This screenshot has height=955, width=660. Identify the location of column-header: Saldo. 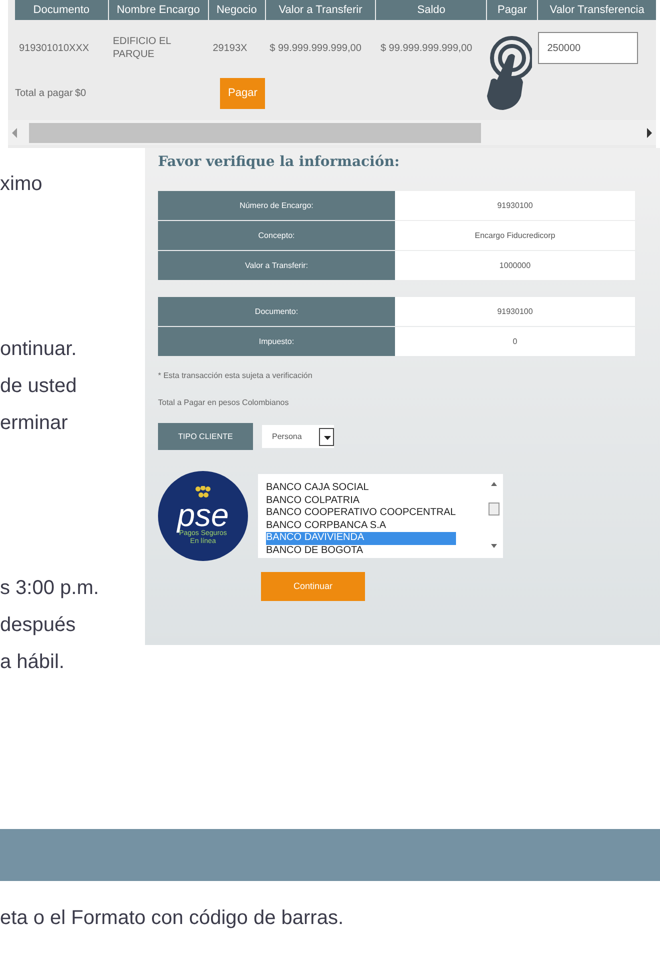
(431, 10).